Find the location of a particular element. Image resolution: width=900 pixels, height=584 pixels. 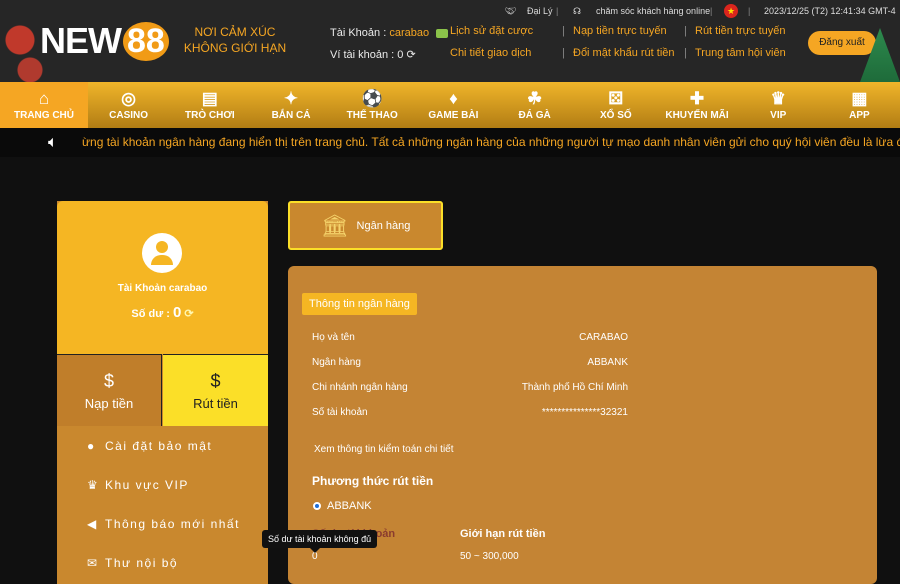

sidebar-item-notifications: ◀ Thông báo mới nhất is located at coordinates (163, 524).